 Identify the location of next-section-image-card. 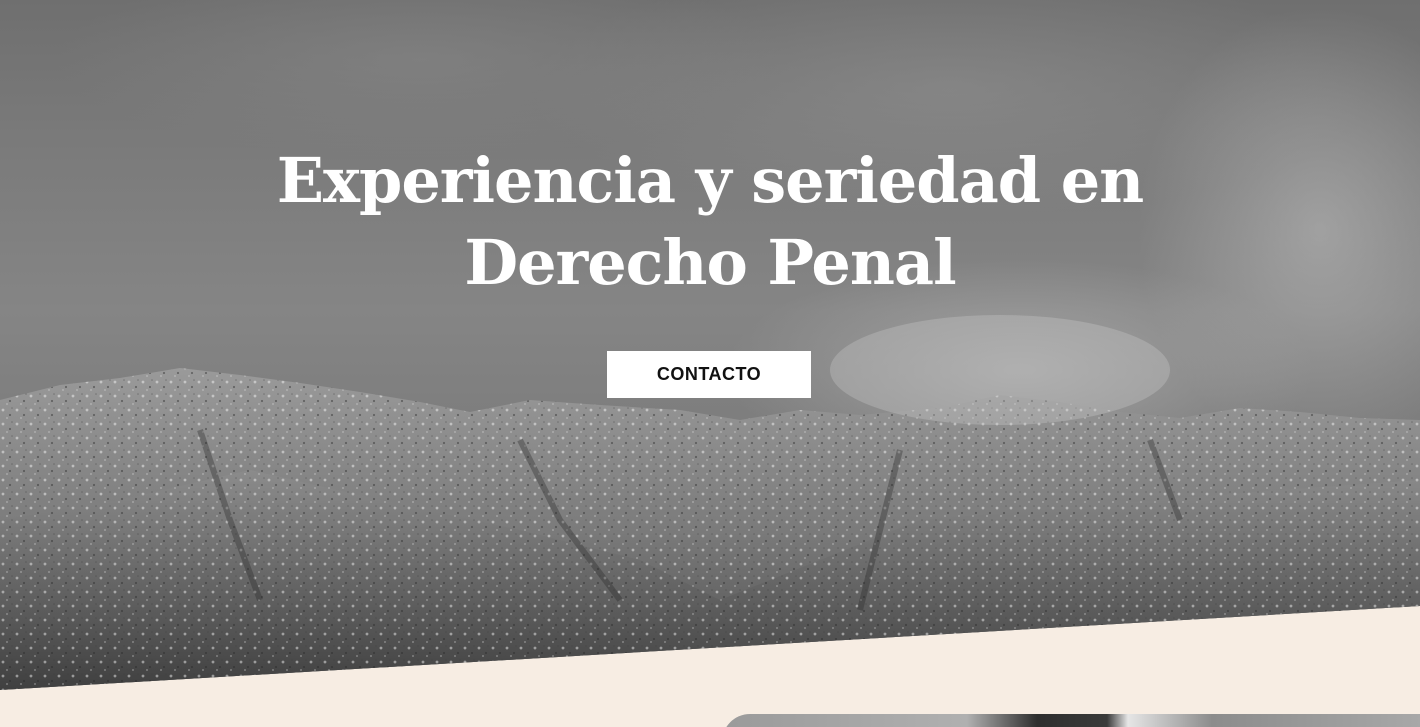
(1071, 720).